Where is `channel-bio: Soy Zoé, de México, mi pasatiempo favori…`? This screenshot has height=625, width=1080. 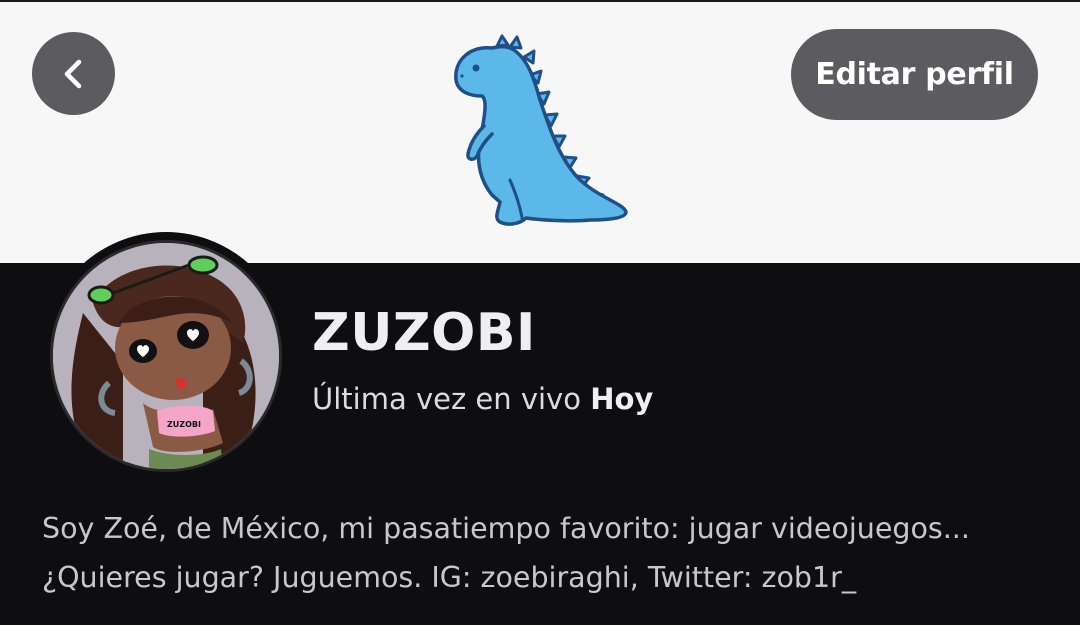
channel-bio: Soy Zoé, de México, mi pasatiempo favori… is located at coordinates (547, 553).